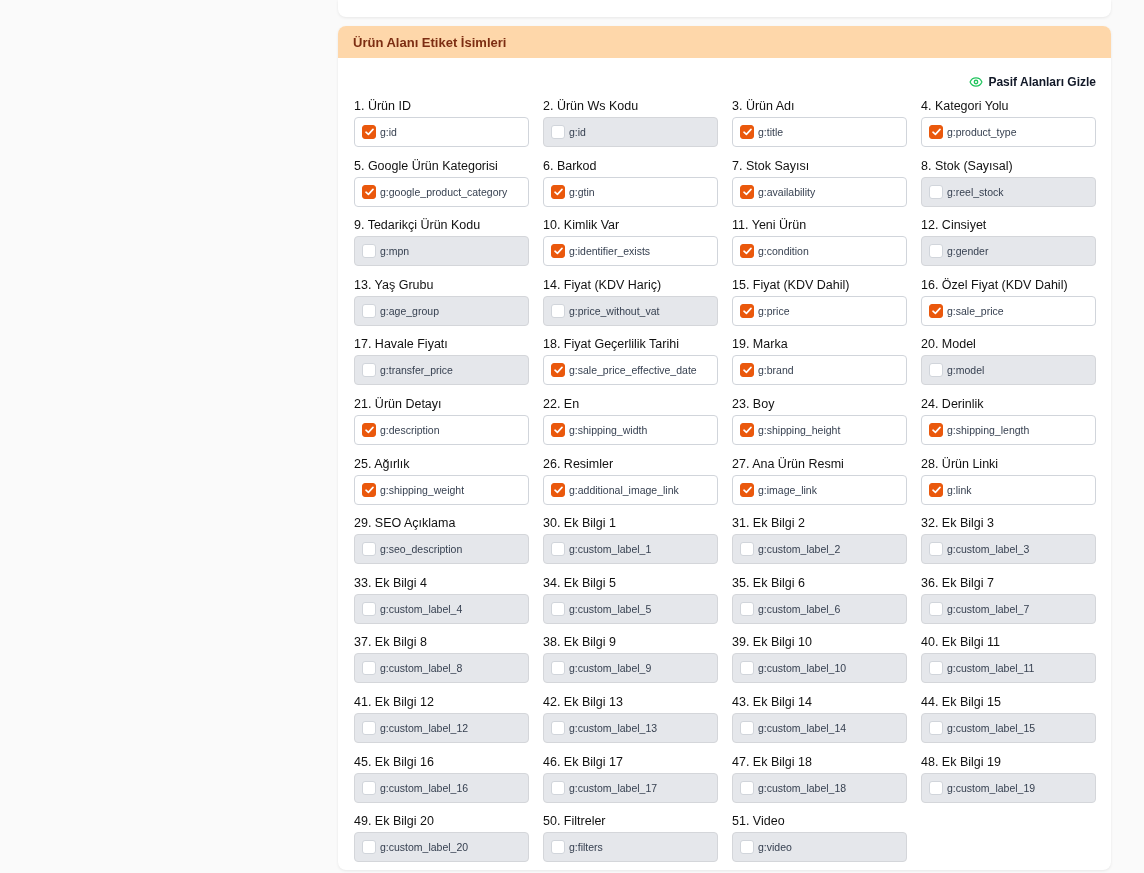 This screenshot has height=873, width=1144. I want to click on tag-field: g:custom_label_9, so click(630, 668).